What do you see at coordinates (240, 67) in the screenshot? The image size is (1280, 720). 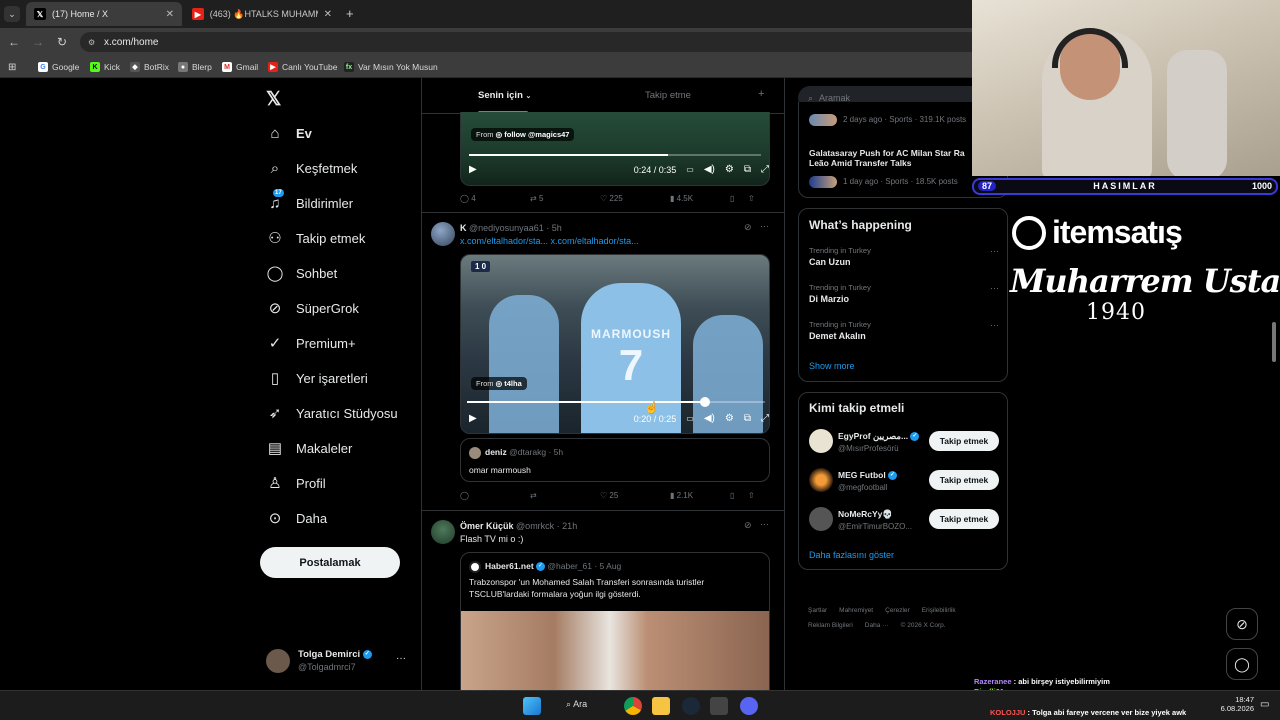 I see `bookmark-gmail: M Gmail` at bounding box center [240, 67].